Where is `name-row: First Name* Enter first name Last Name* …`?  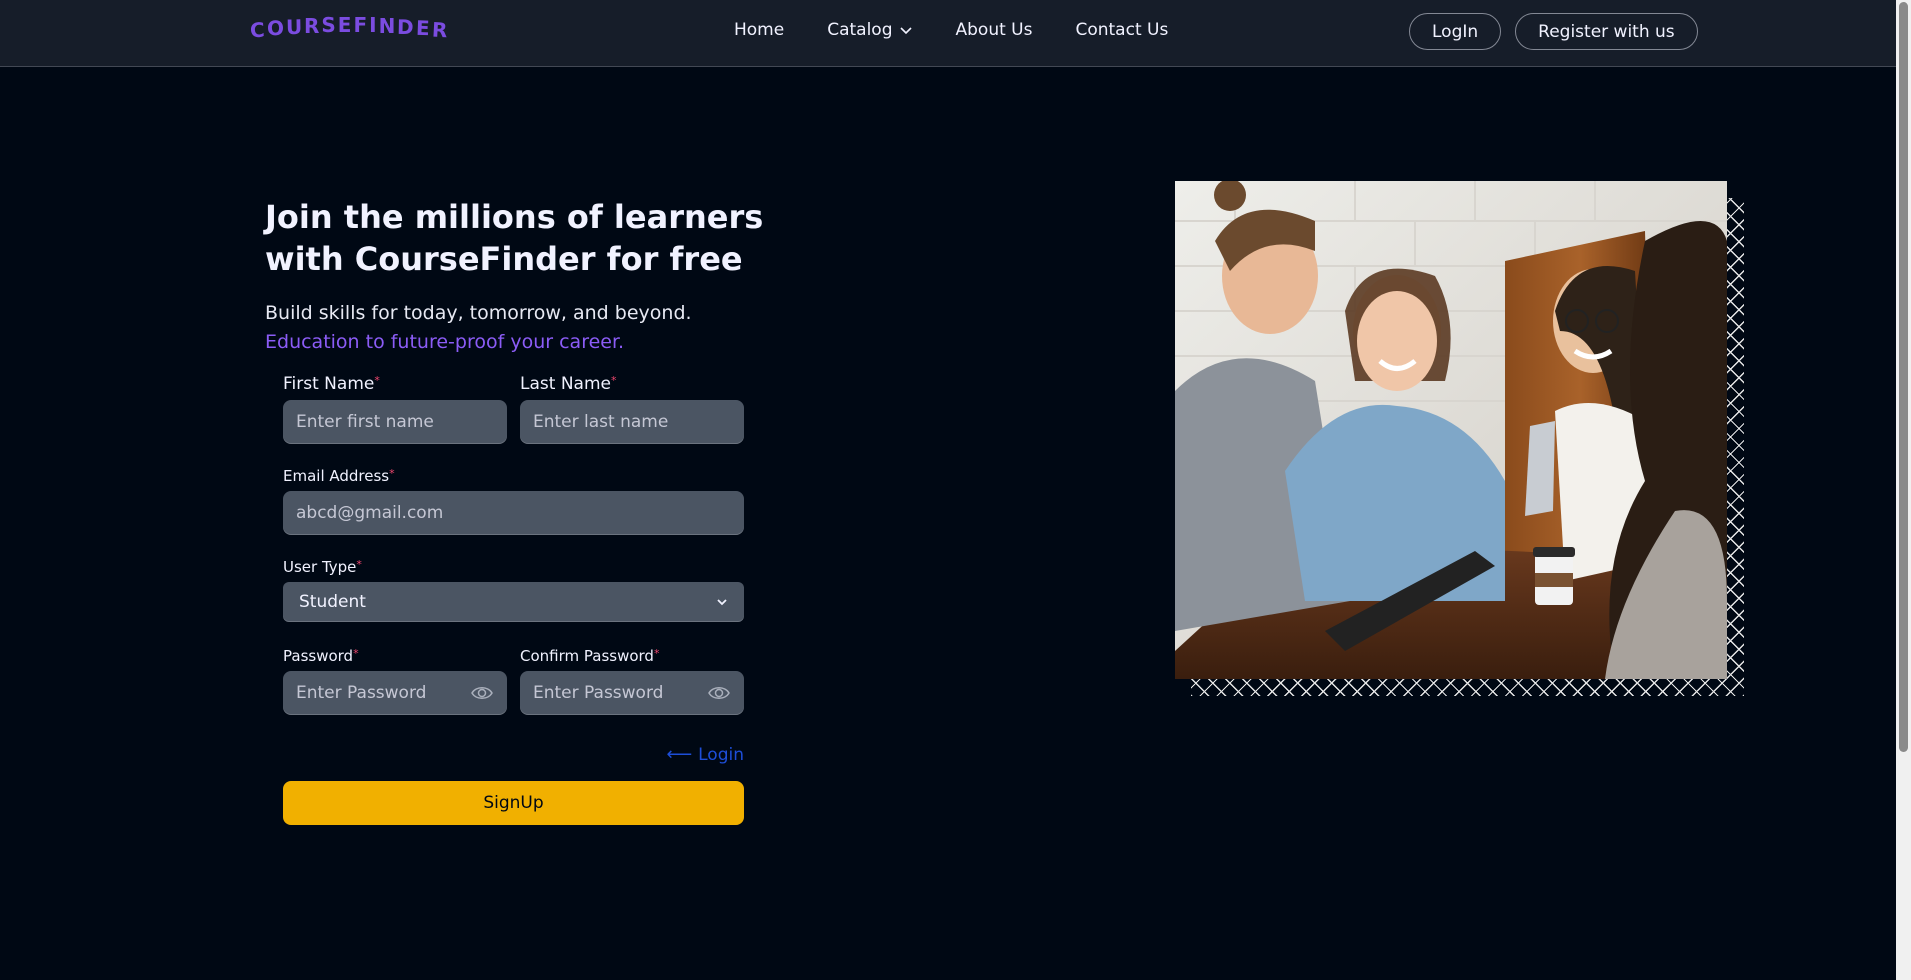
name-row: First Name* Enter first name Last Name* … is located at coordinates (513, 409).